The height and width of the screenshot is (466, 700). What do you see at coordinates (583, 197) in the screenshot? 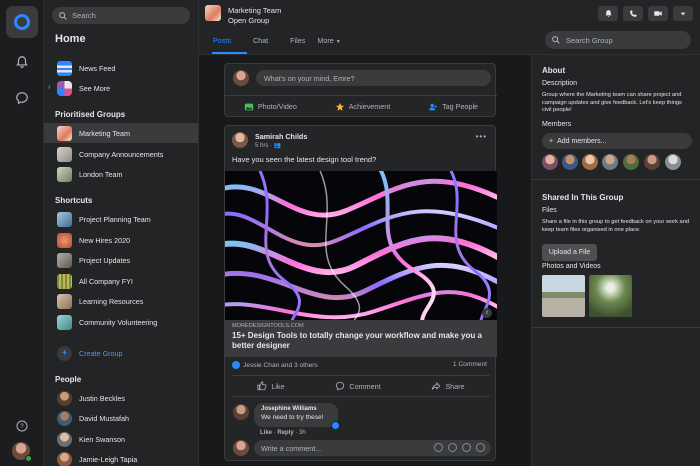
I see `shared-title: Shared In This Group` at bounding box center [583, 197].